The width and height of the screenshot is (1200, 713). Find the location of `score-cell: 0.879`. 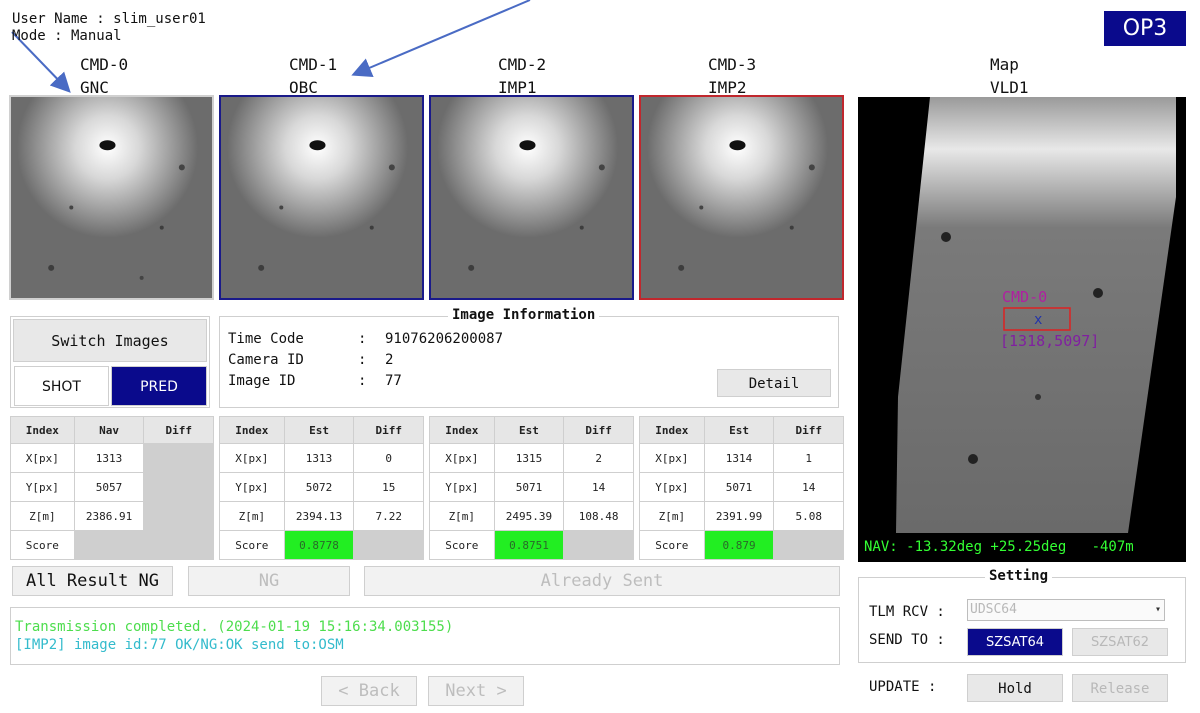

score-cell: 0.879 is located at coordinates (739, 545).